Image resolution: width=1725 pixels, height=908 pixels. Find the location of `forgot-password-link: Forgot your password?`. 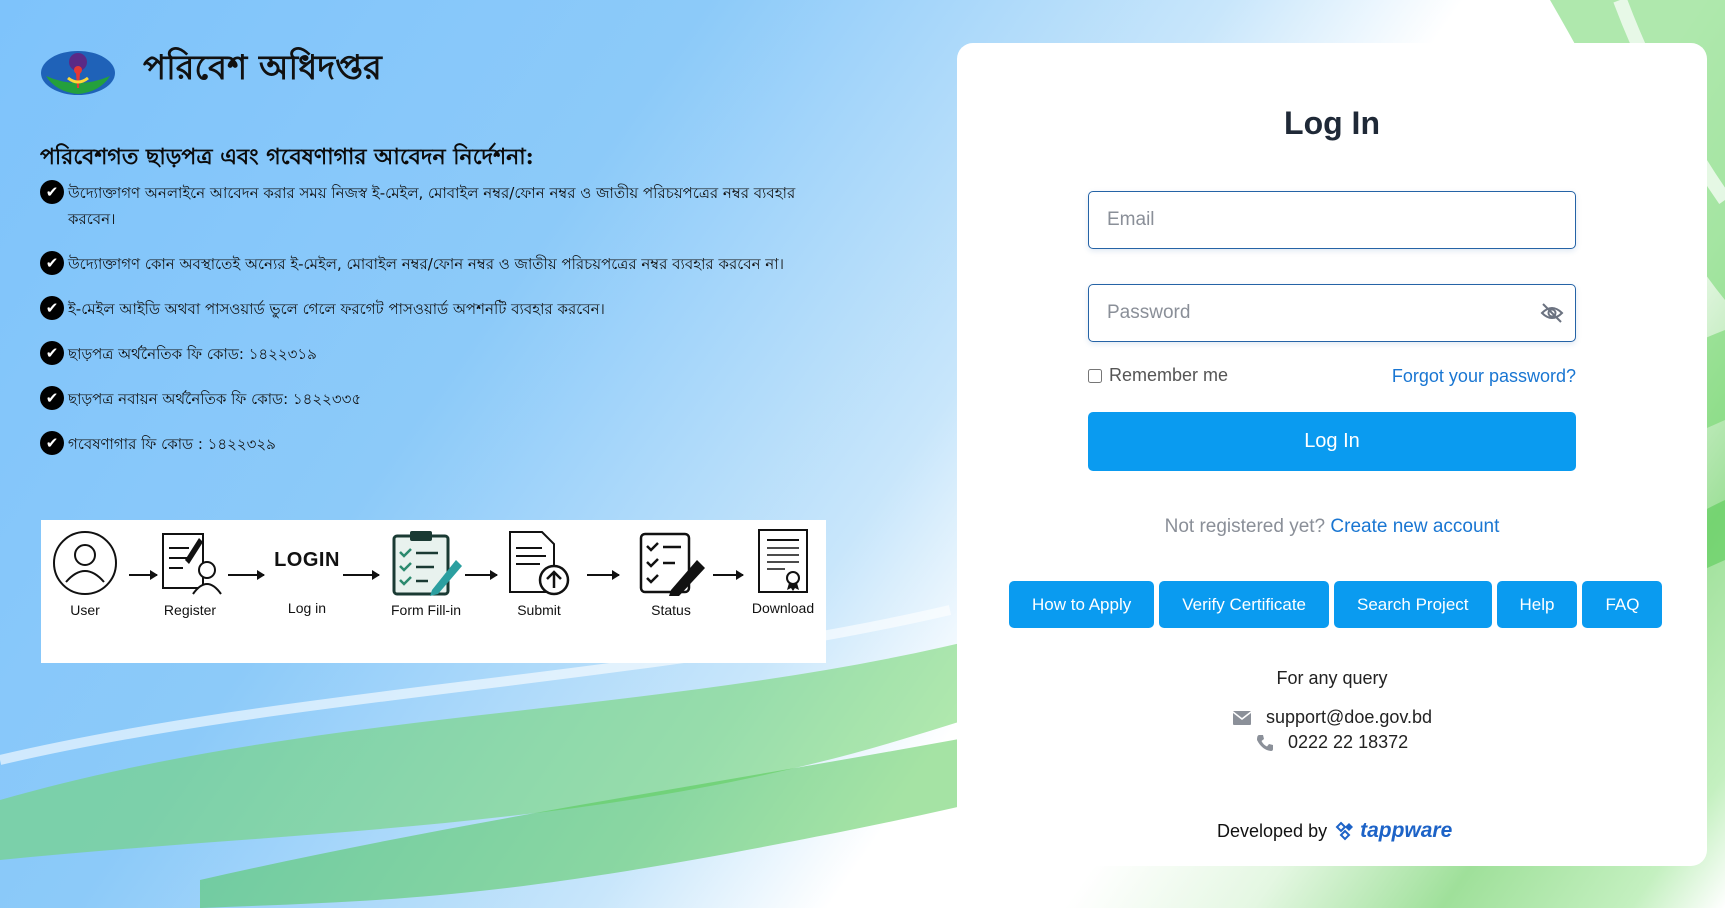

forgot-password-link: Forgot your password? is located at coordinates (1484, 376).